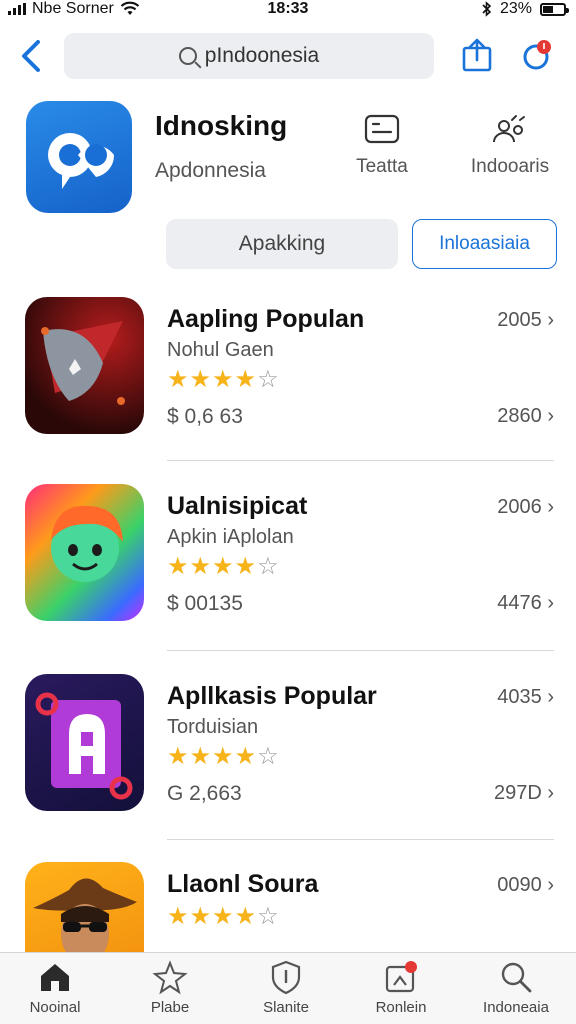 The height and width of the screenshot is (1024, 576). What do you see at coordinates (515, 8) in the screenshot?
I see `battery-percent: 23%` at bounding box center [515, 8].